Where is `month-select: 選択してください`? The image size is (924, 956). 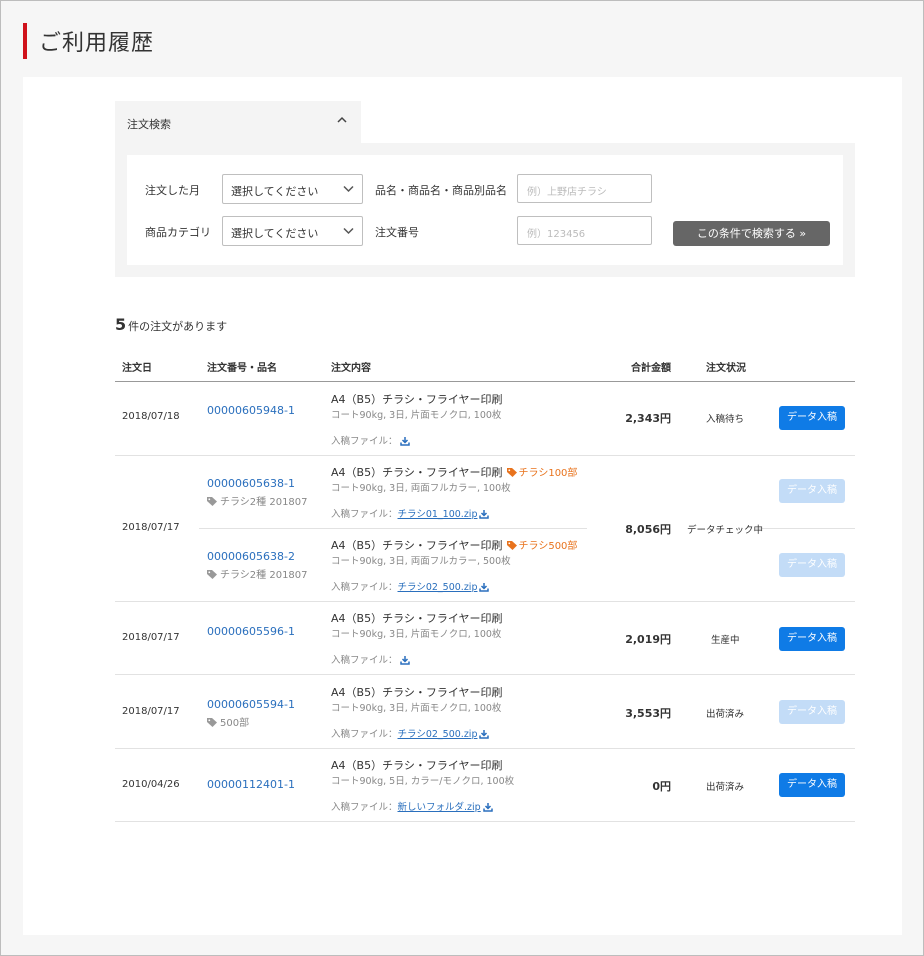 month-select: 選択してください is located at coordinates (292, 189).